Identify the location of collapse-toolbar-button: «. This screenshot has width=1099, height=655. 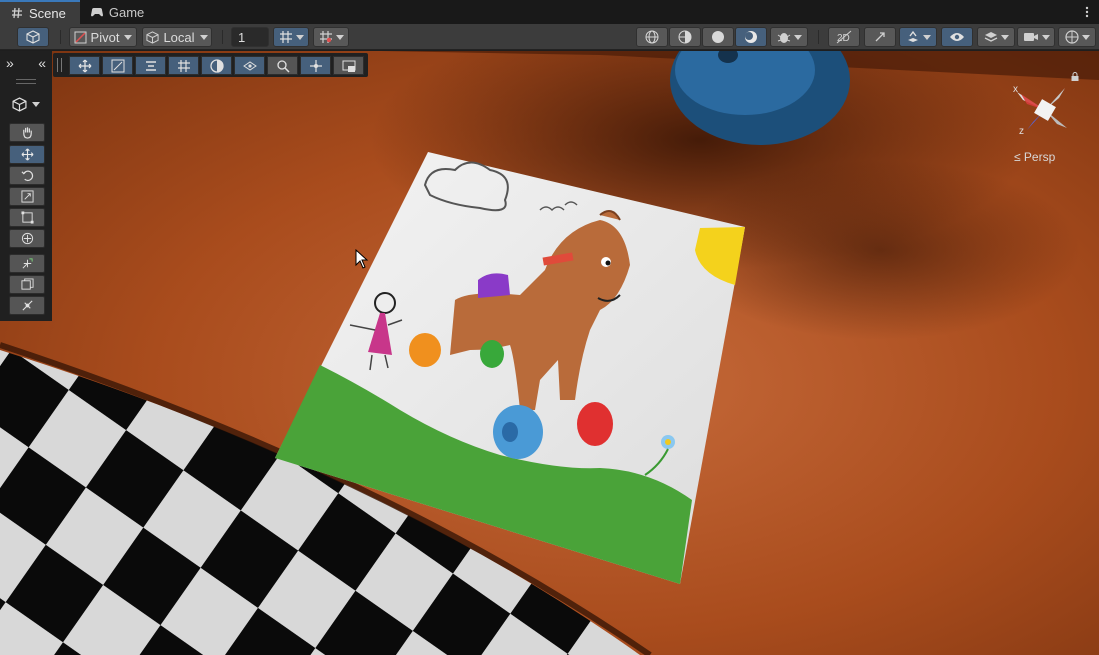
(42, 64).